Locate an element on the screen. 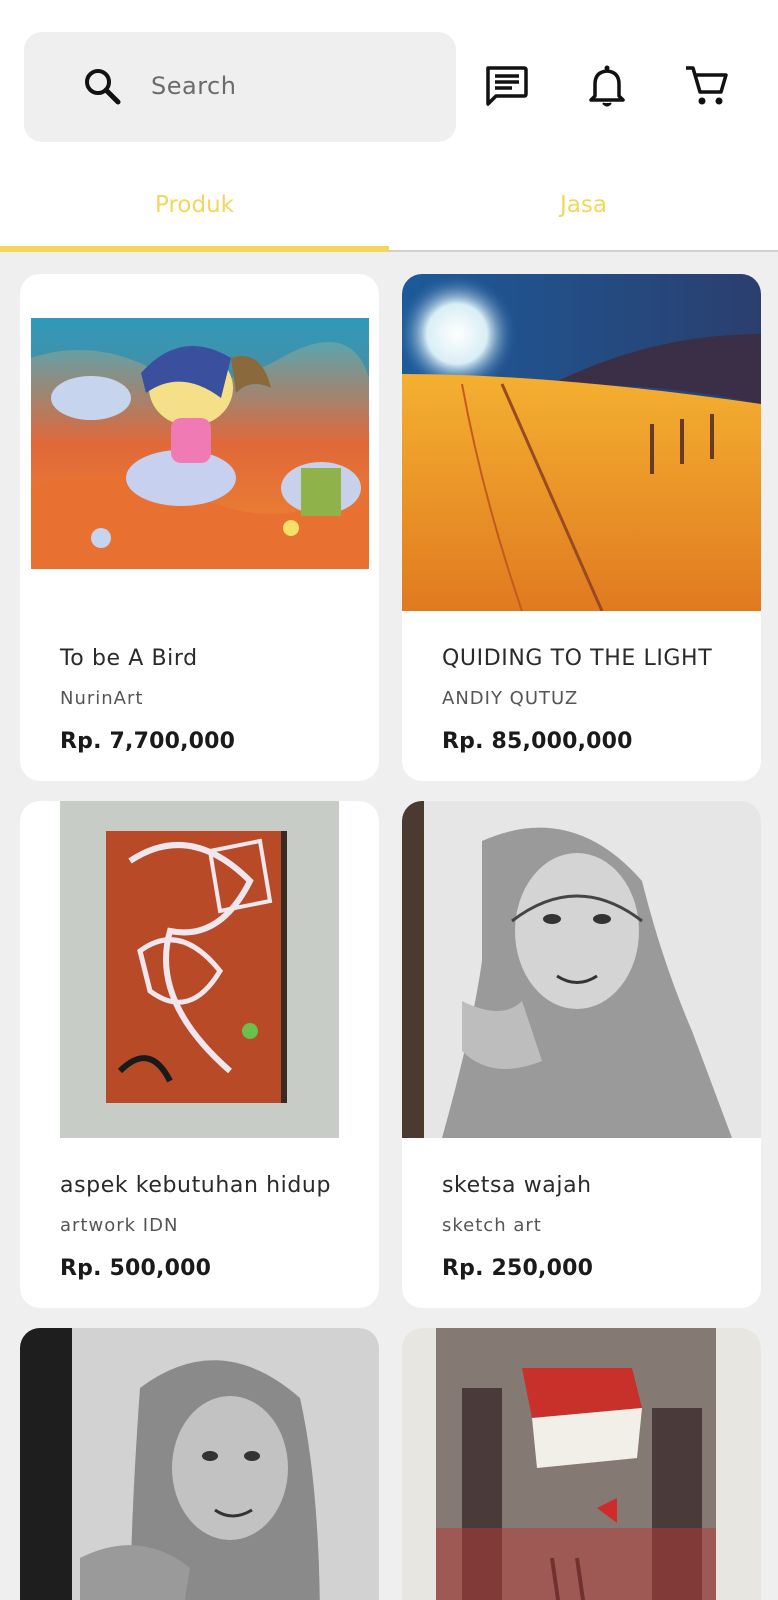 This screenshot has height=1600, width=778. bell-icon is located at coordinates (607, 86).